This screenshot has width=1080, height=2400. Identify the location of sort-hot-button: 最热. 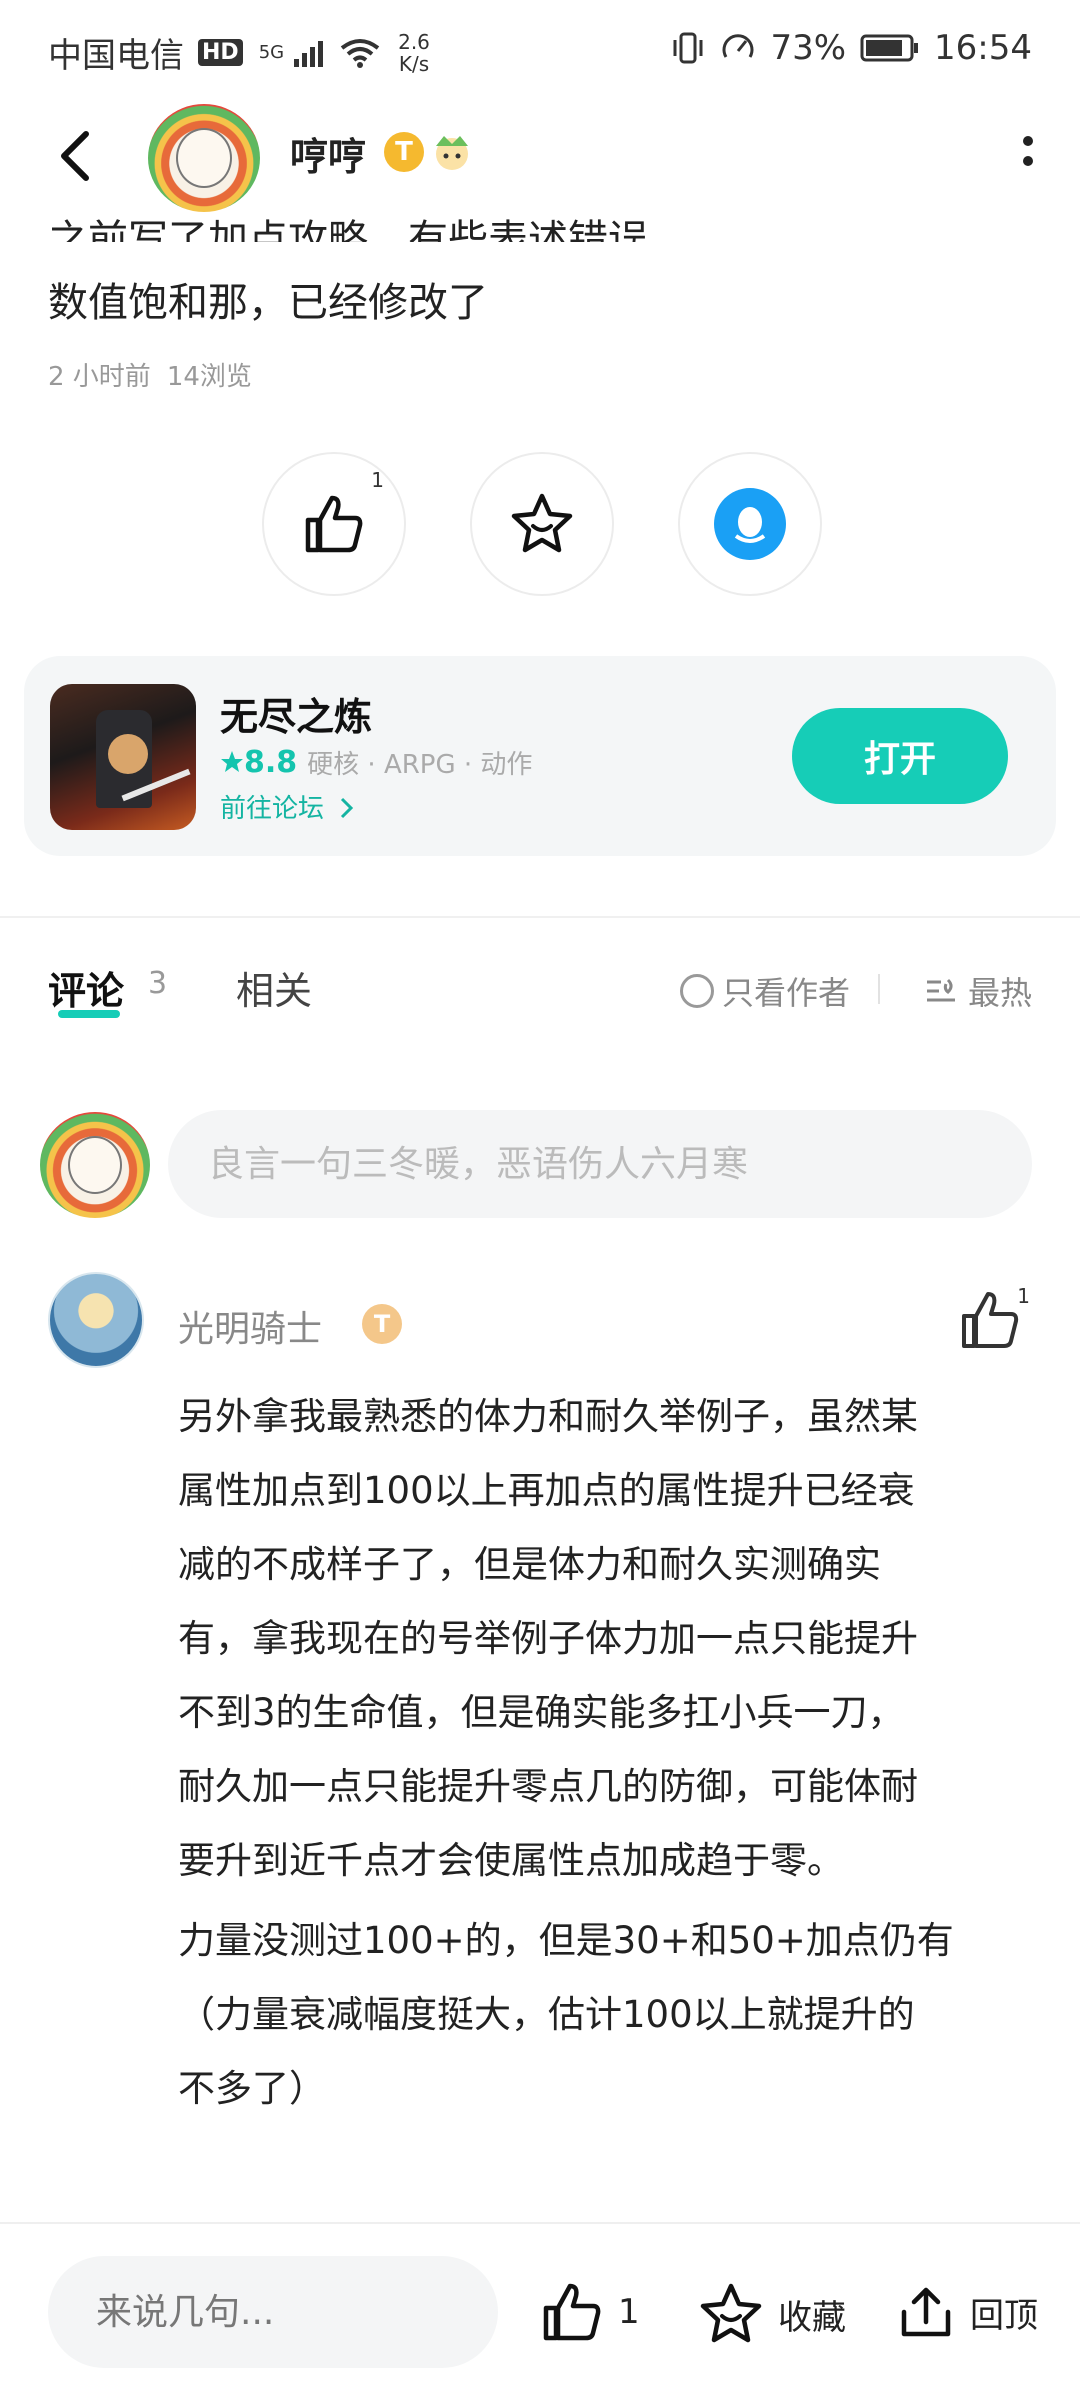
(978, 991).